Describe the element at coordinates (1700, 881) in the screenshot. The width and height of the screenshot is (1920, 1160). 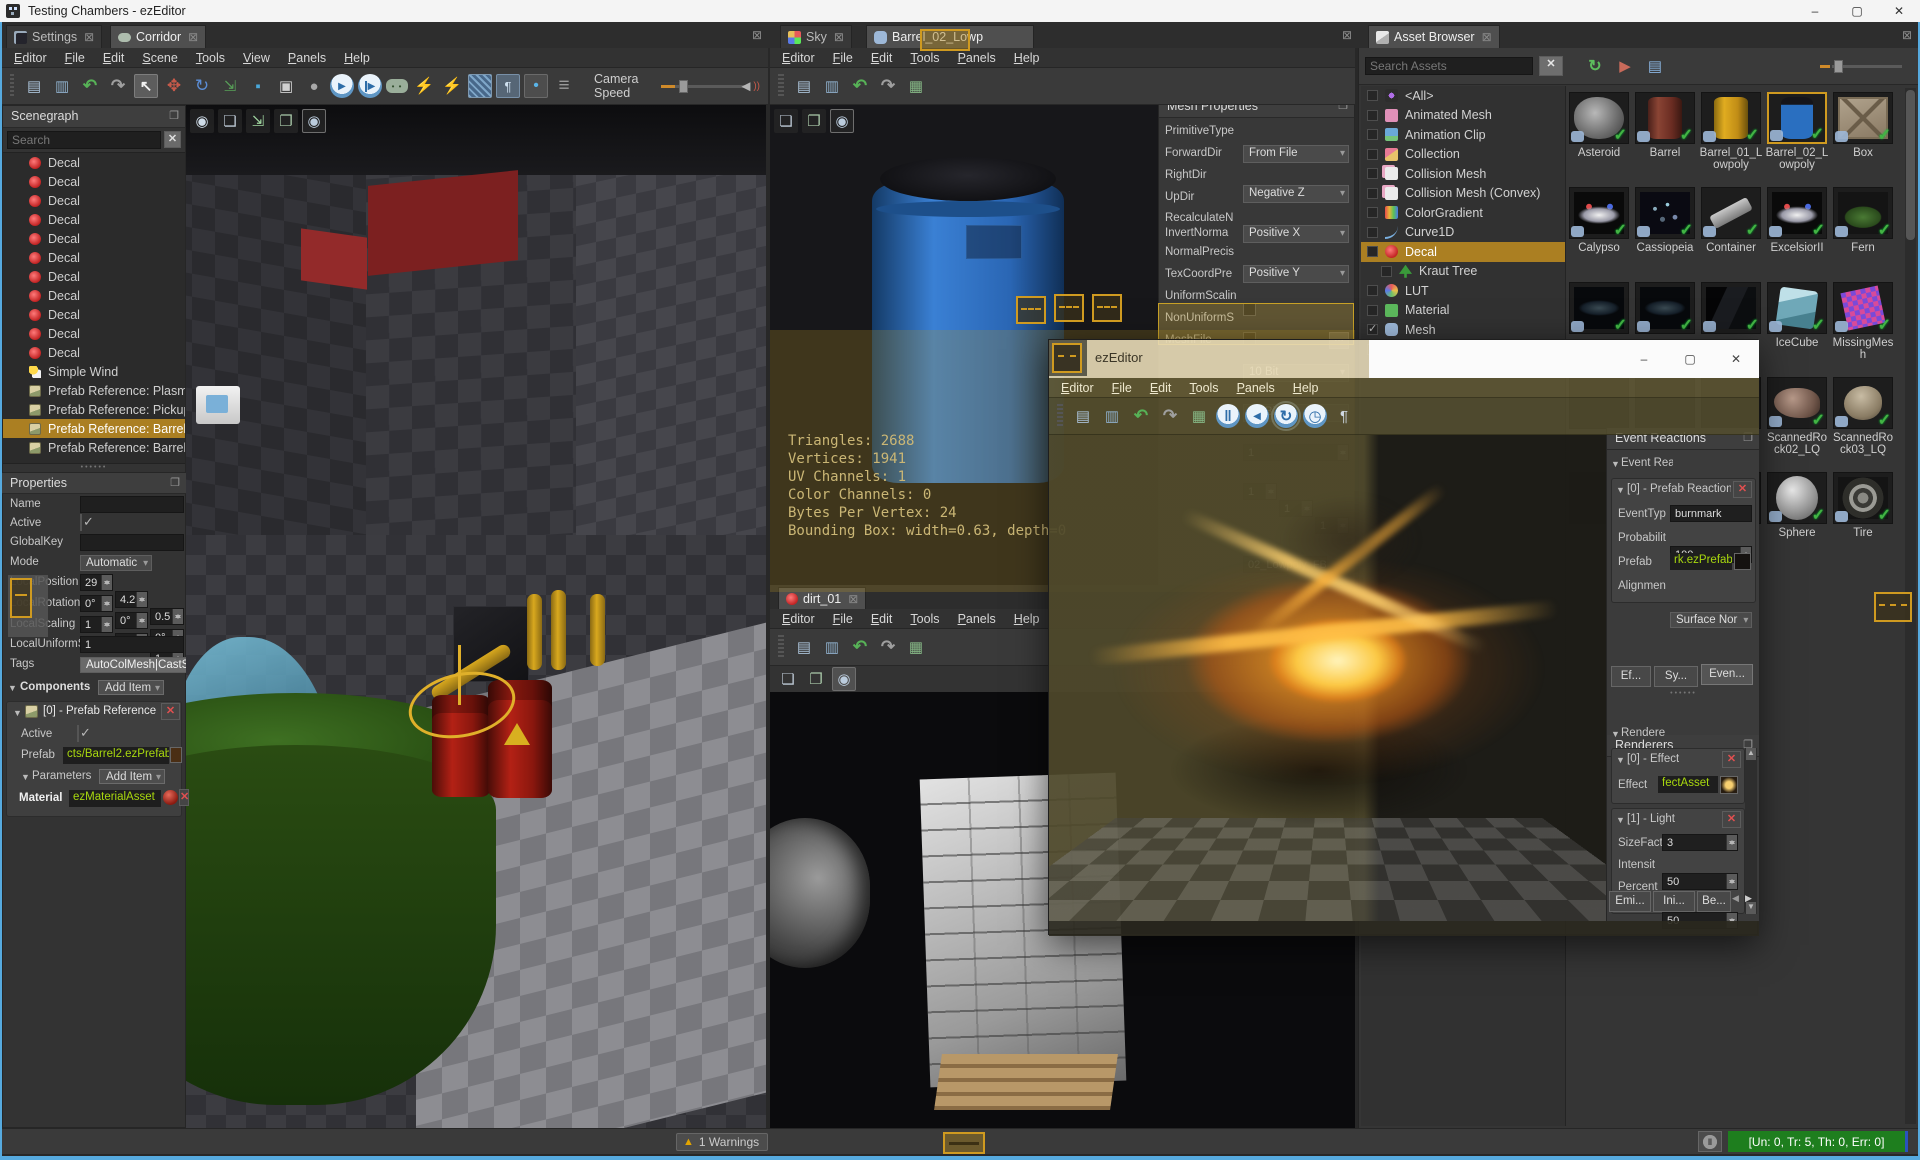
I see `intensity-field: 50` at that location.